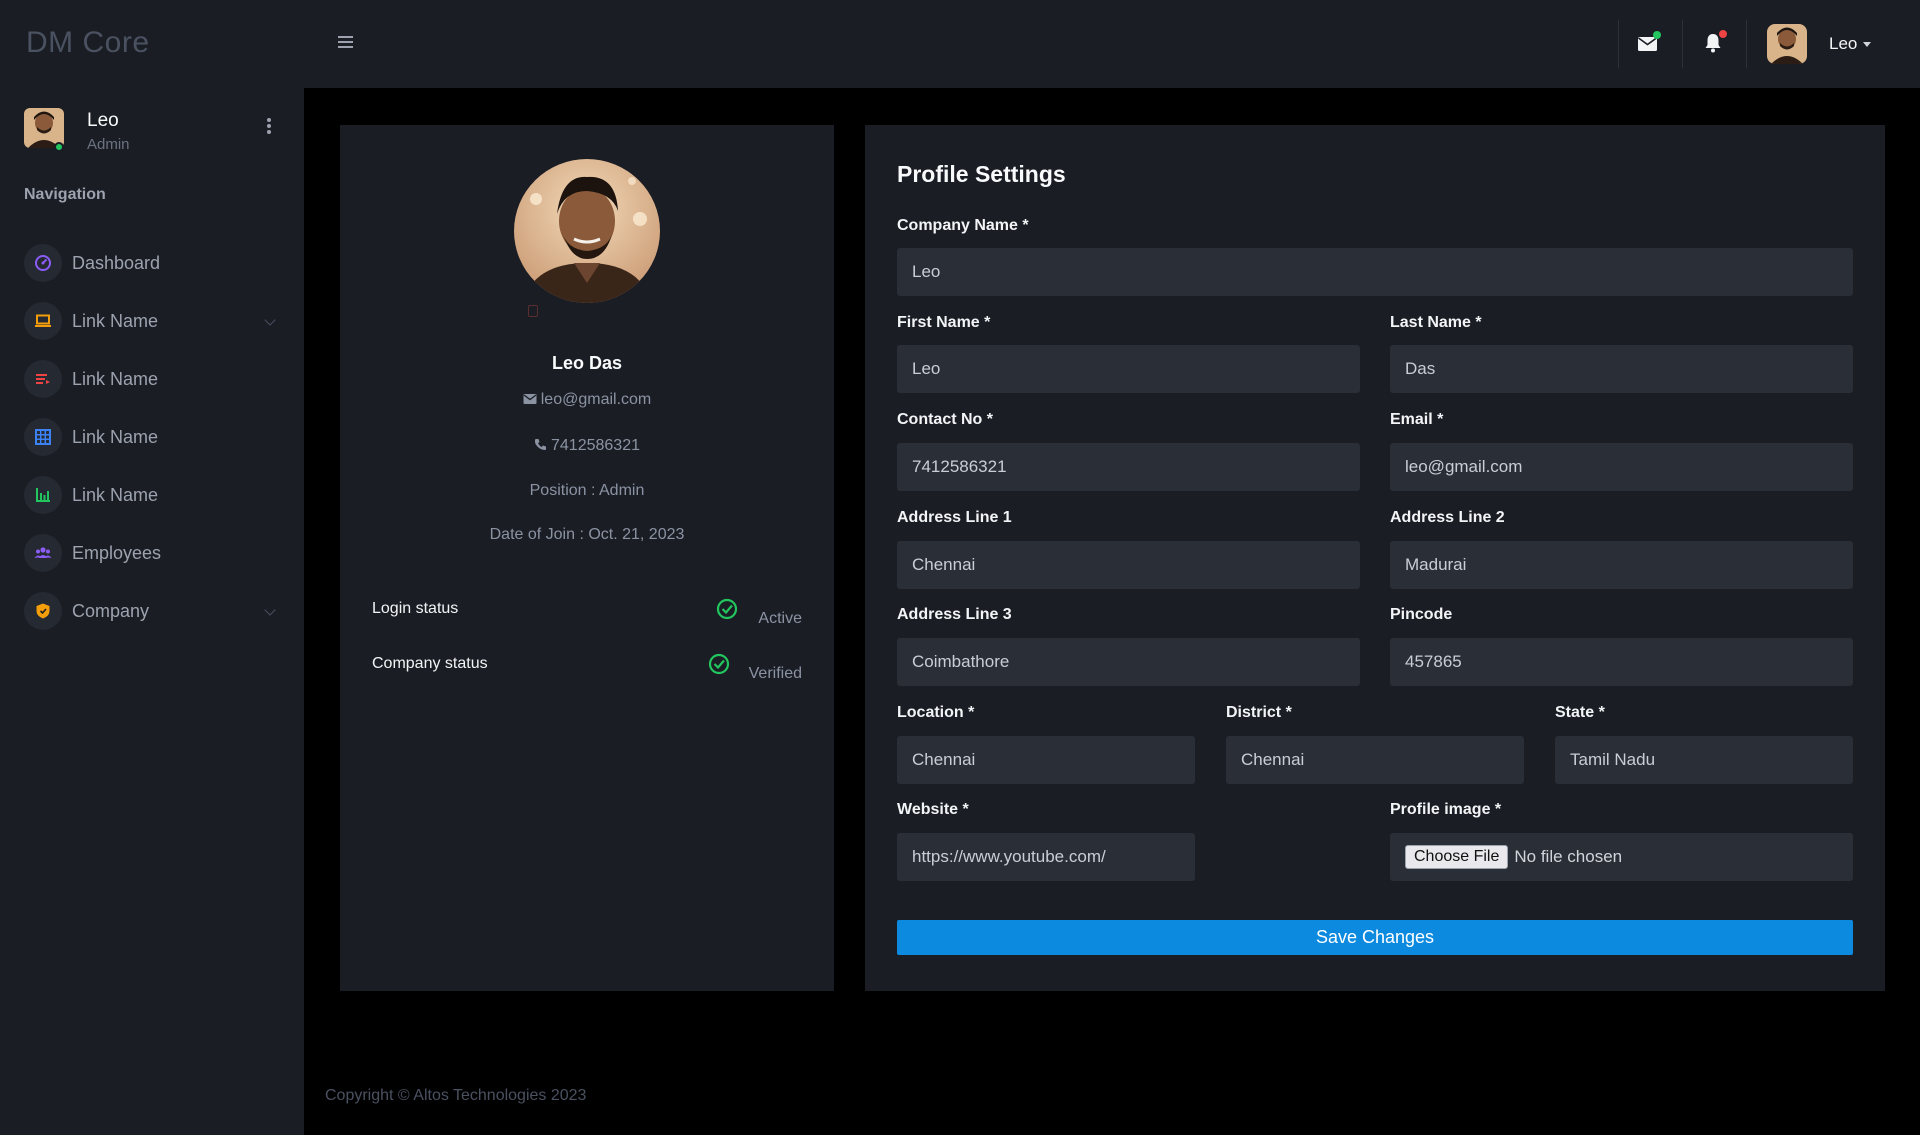 The width and height of the screenshot is (1920, 1135). What do you see at coordinates (1436, 322) in the screenshot?
I see `last-name-label: Last Name *` at bounding box center [1436, 322].